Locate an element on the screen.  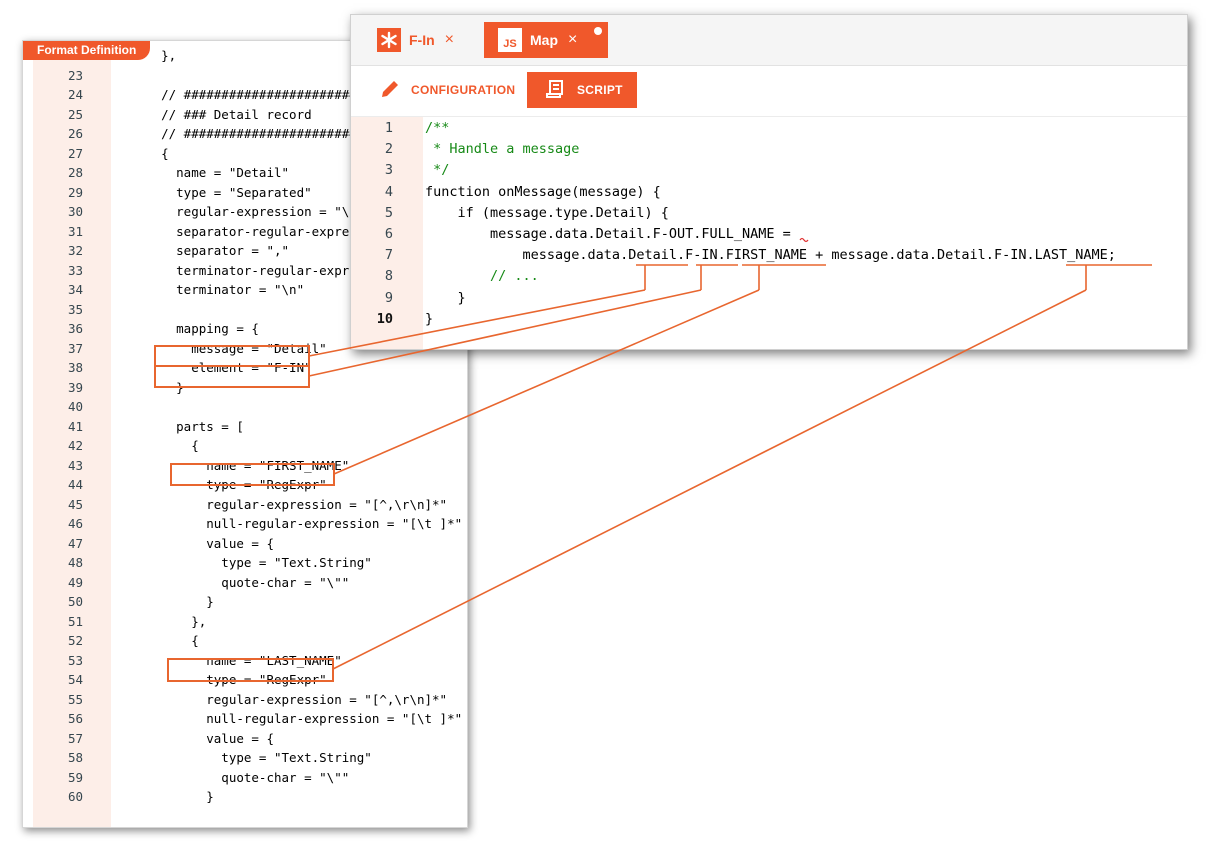
code-line: 55 regular-expression = "[^,\r\n]*" is located at coordinates (245, 700).